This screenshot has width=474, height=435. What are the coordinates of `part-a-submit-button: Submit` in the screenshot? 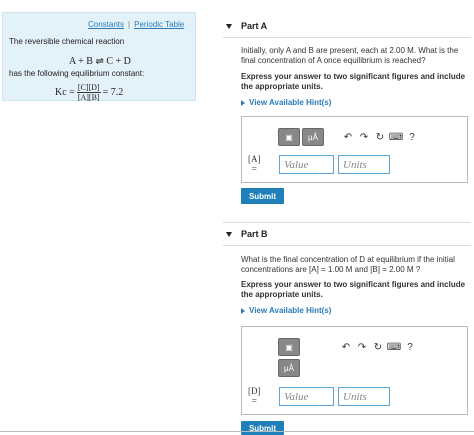 It's located at (262, 196).